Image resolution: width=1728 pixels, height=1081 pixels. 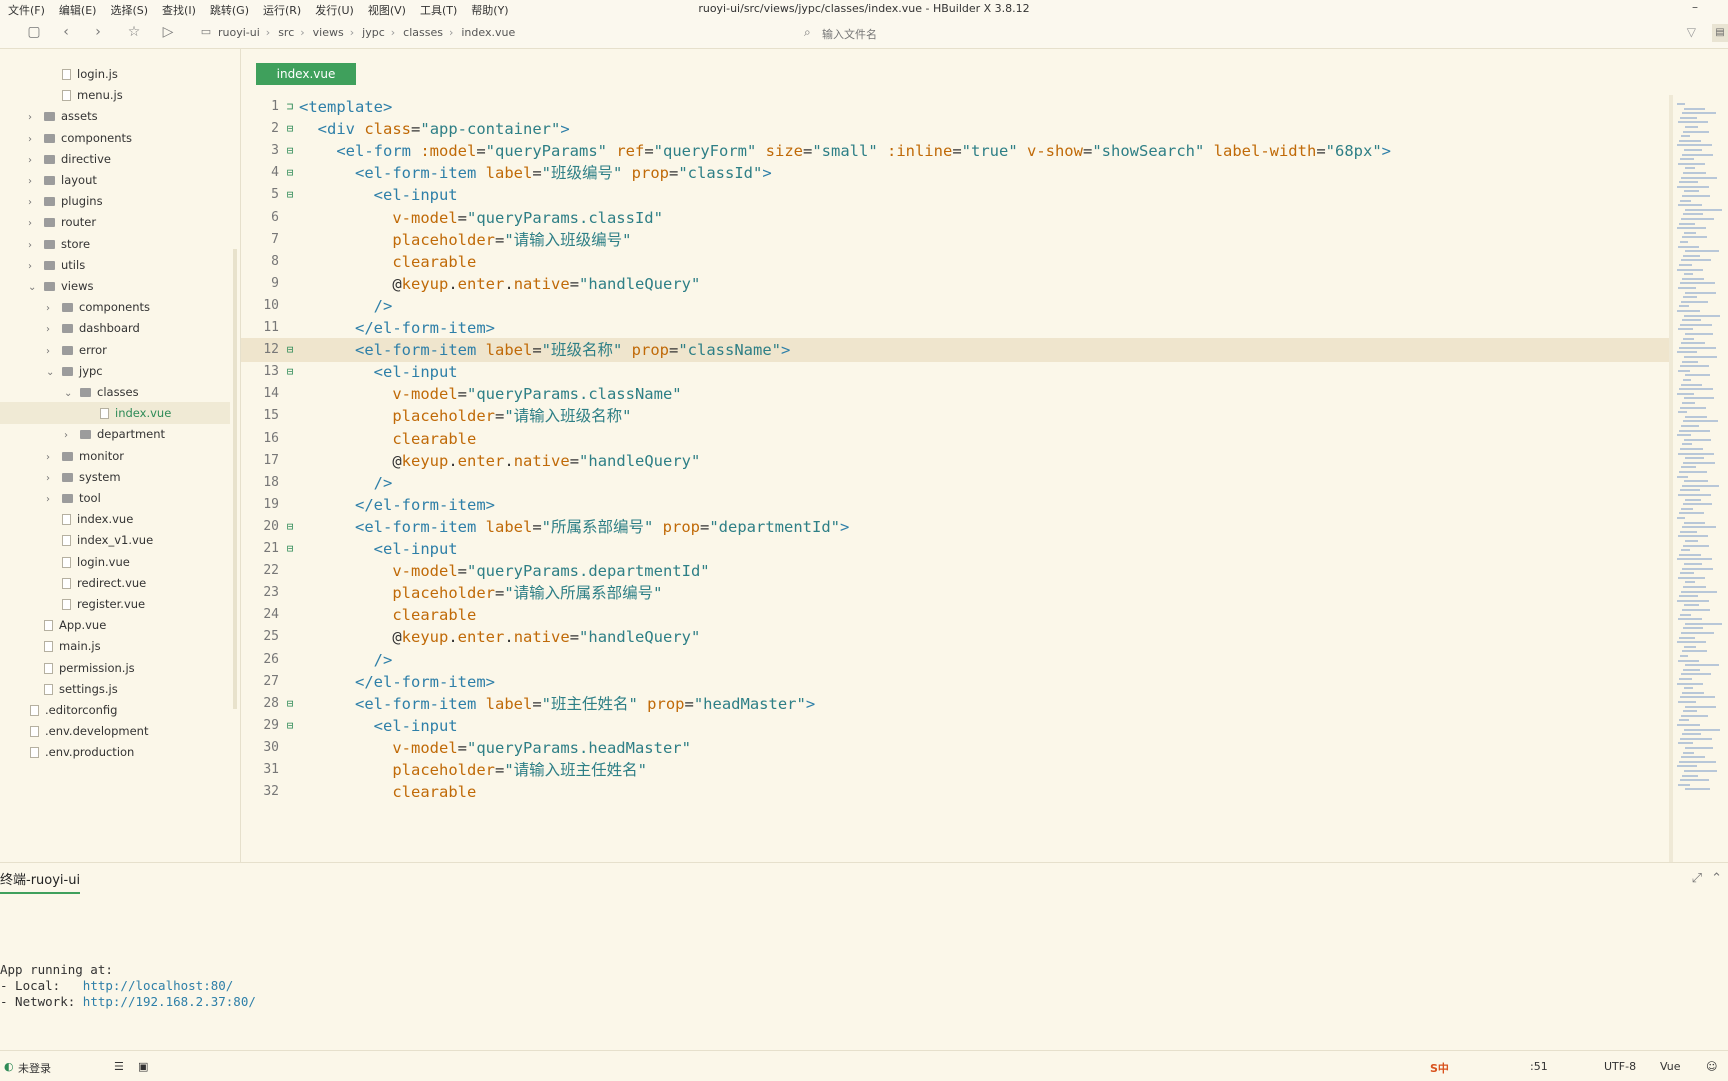 I want to click on code-line: 15 placeholder="请输入班级名称", so click(x=956, y=416).